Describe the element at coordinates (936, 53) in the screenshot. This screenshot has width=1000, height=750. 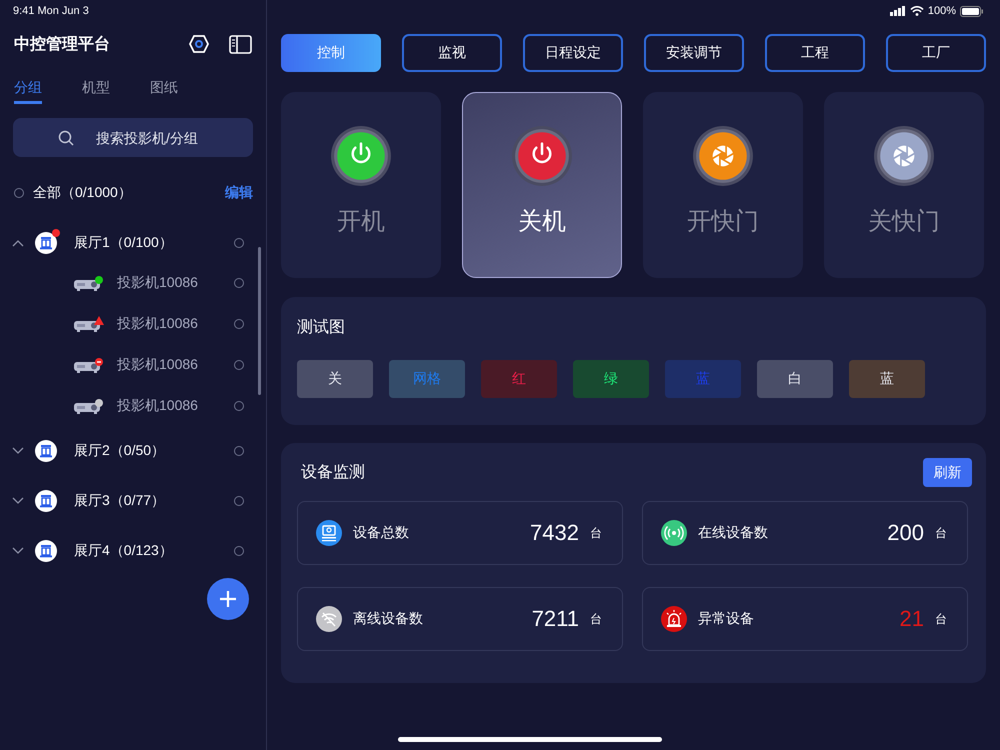
I see `nav-tab: 工厂` at that location.